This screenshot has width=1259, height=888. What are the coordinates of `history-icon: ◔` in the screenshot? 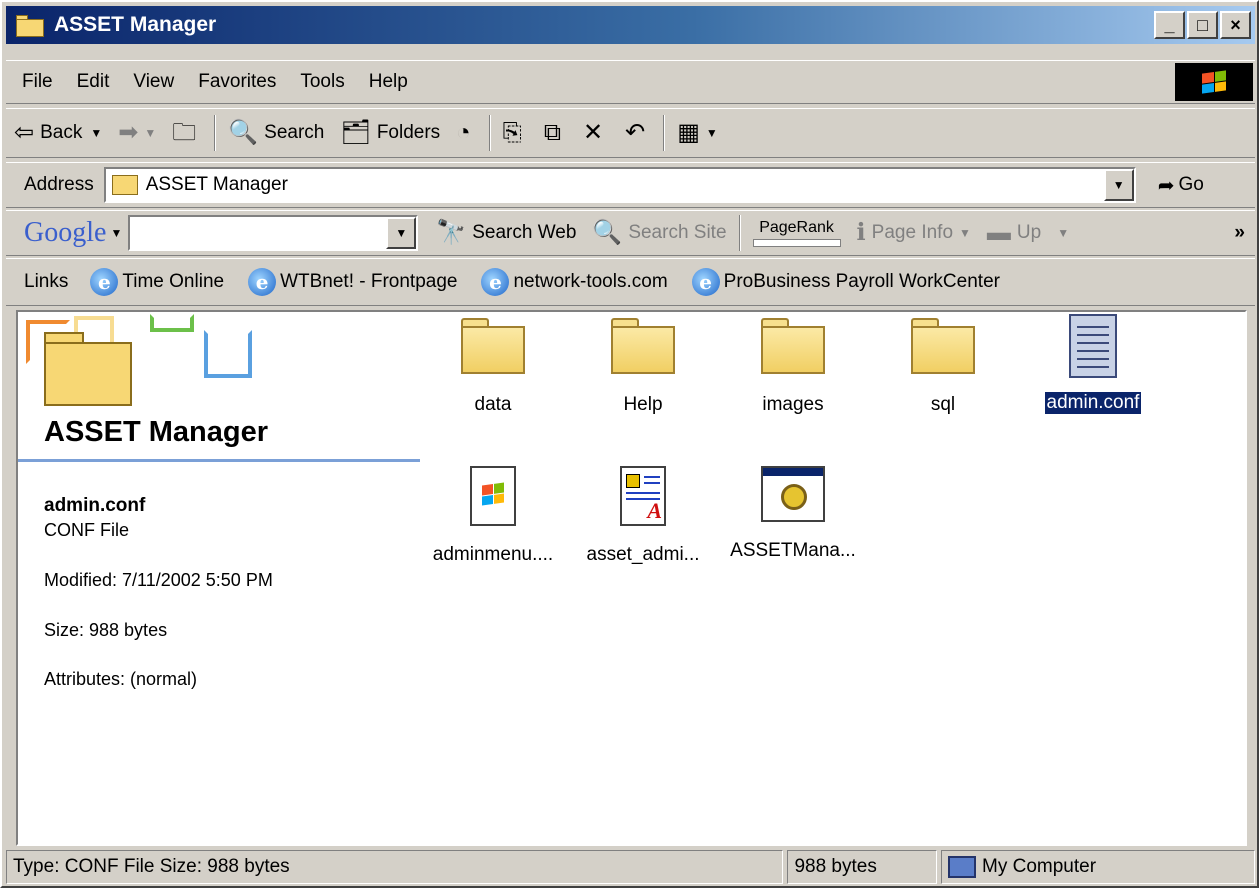 It's located at (463, 132).